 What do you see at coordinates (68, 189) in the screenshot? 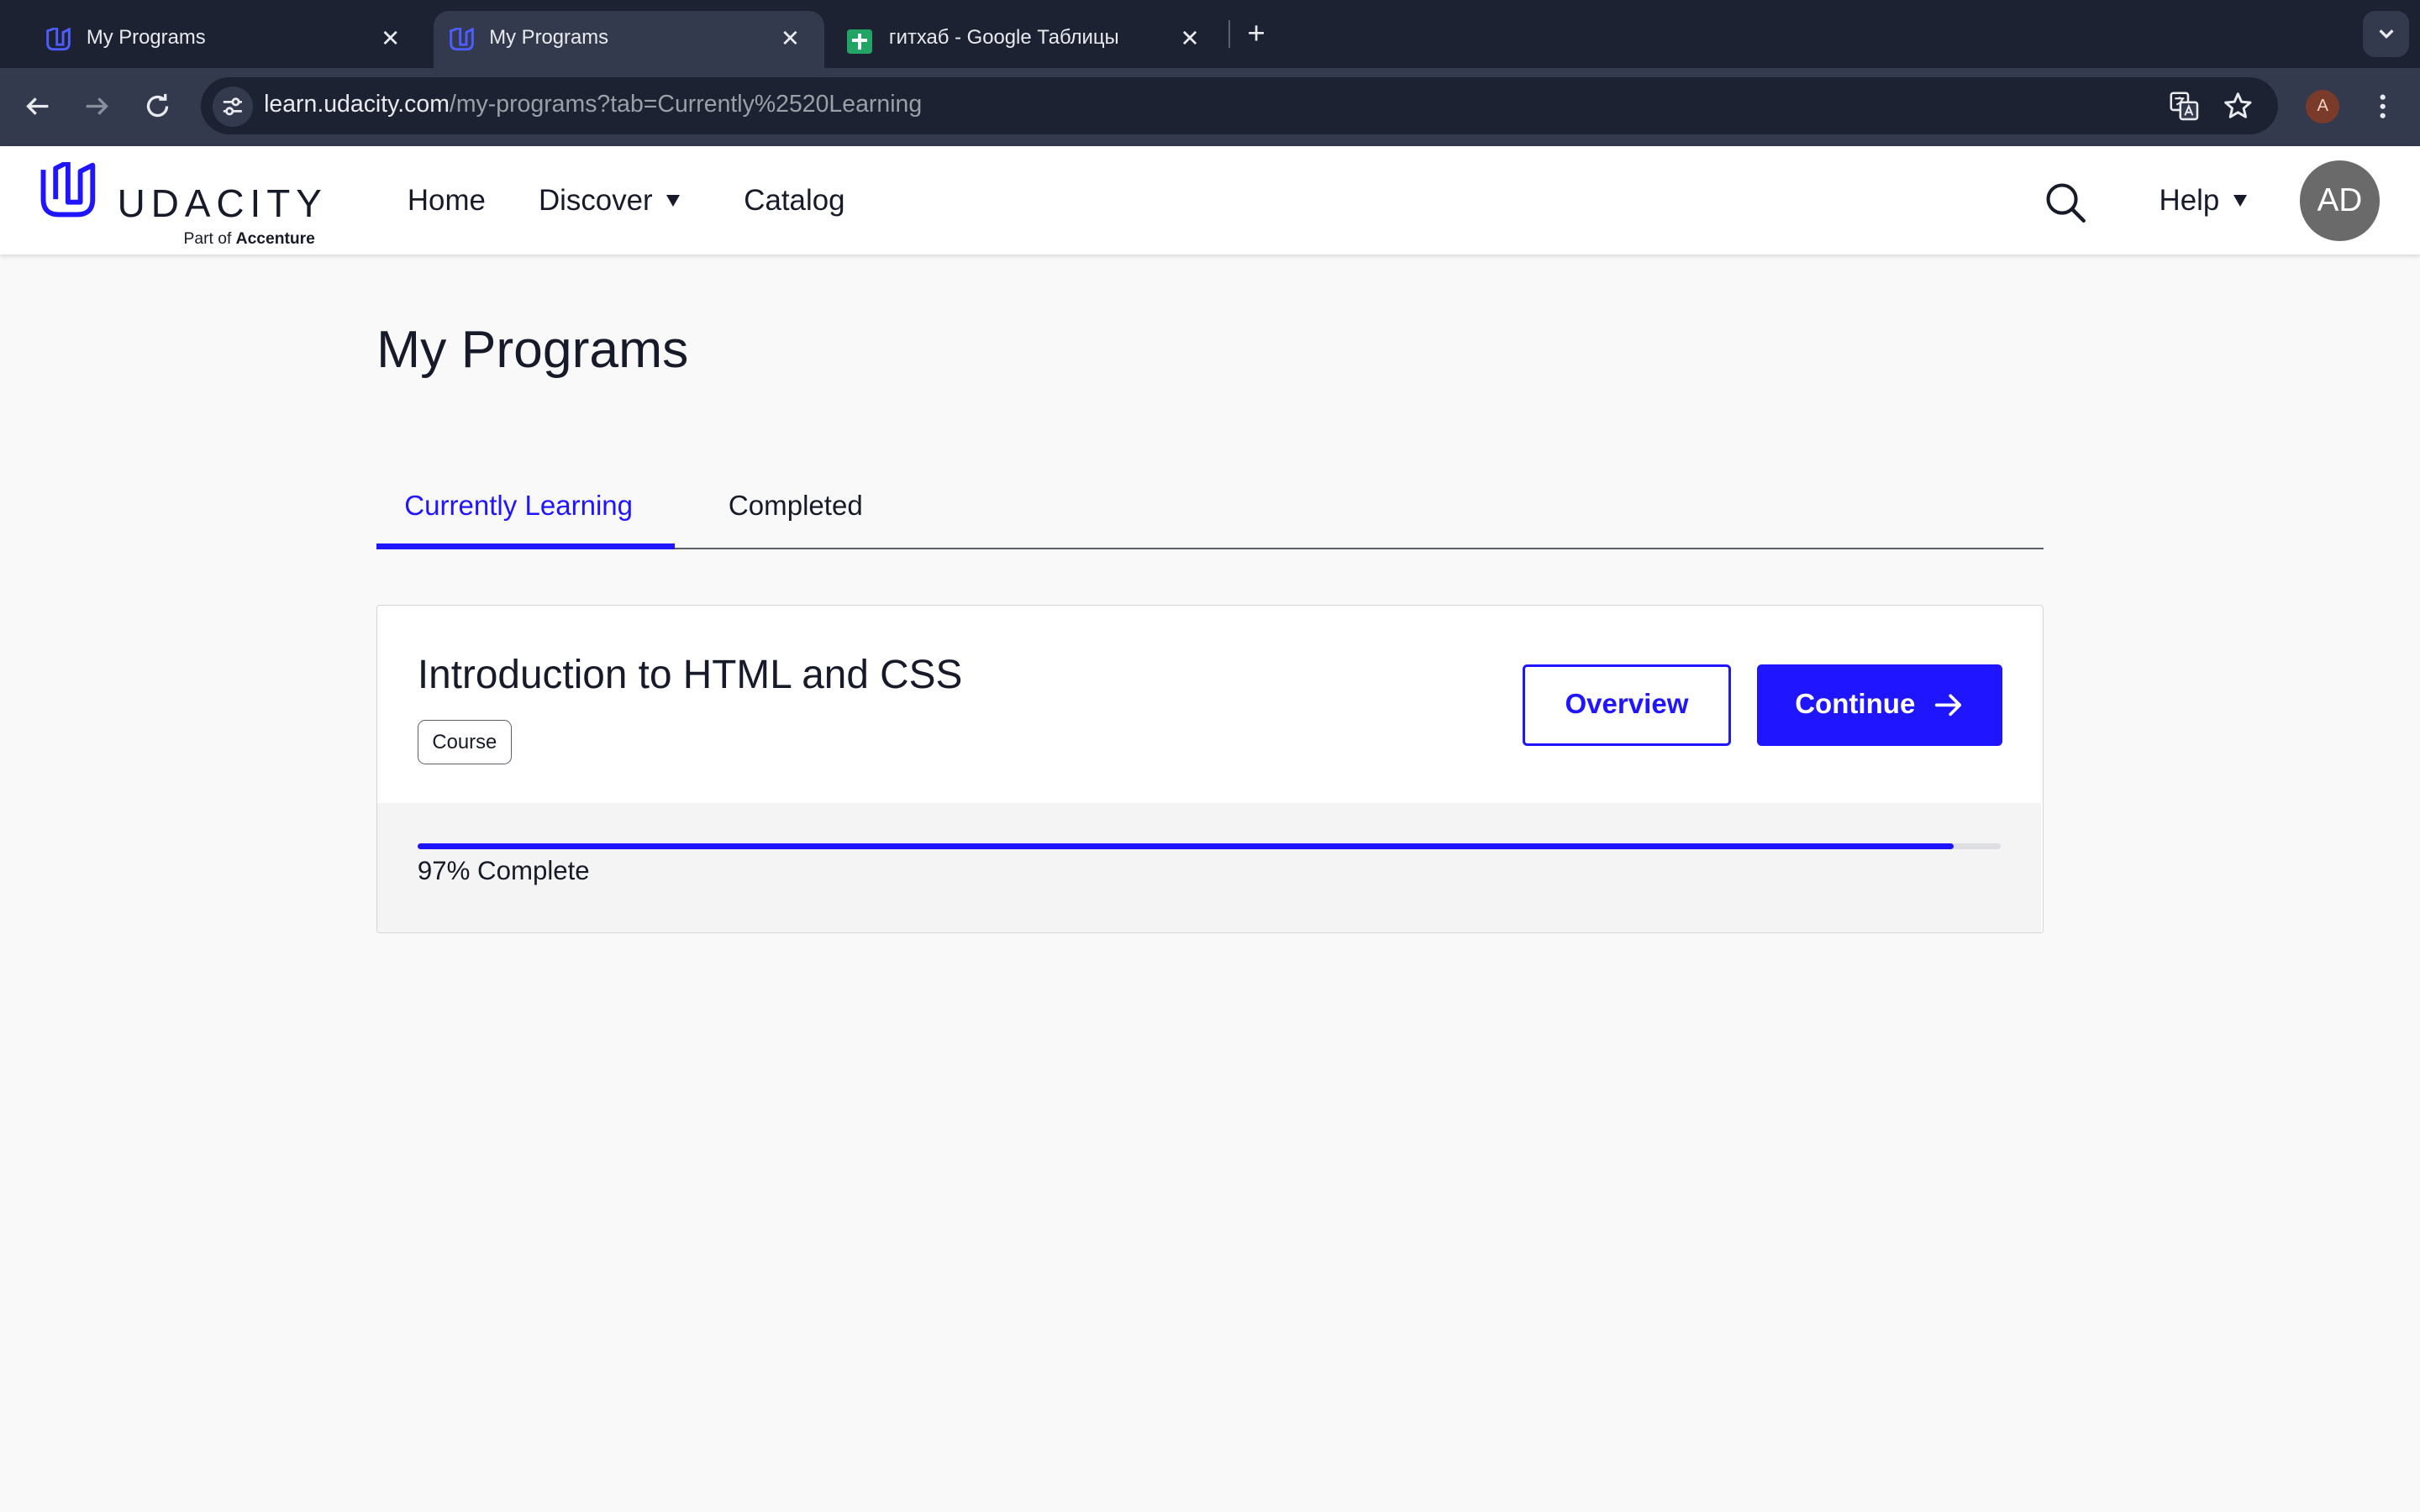
I see `udacity-u-icon` at bounding box center [68, 189].